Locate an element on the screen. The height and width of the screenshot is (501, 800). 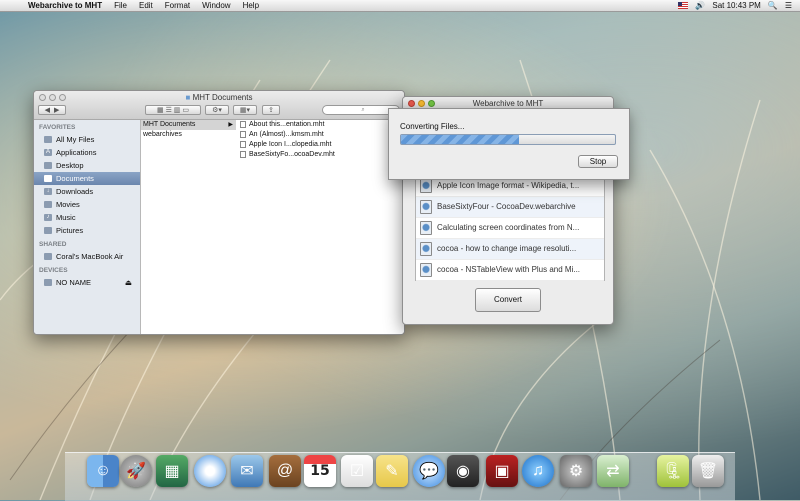
messages-icon: 💬 is located at coordinates (429, 471).